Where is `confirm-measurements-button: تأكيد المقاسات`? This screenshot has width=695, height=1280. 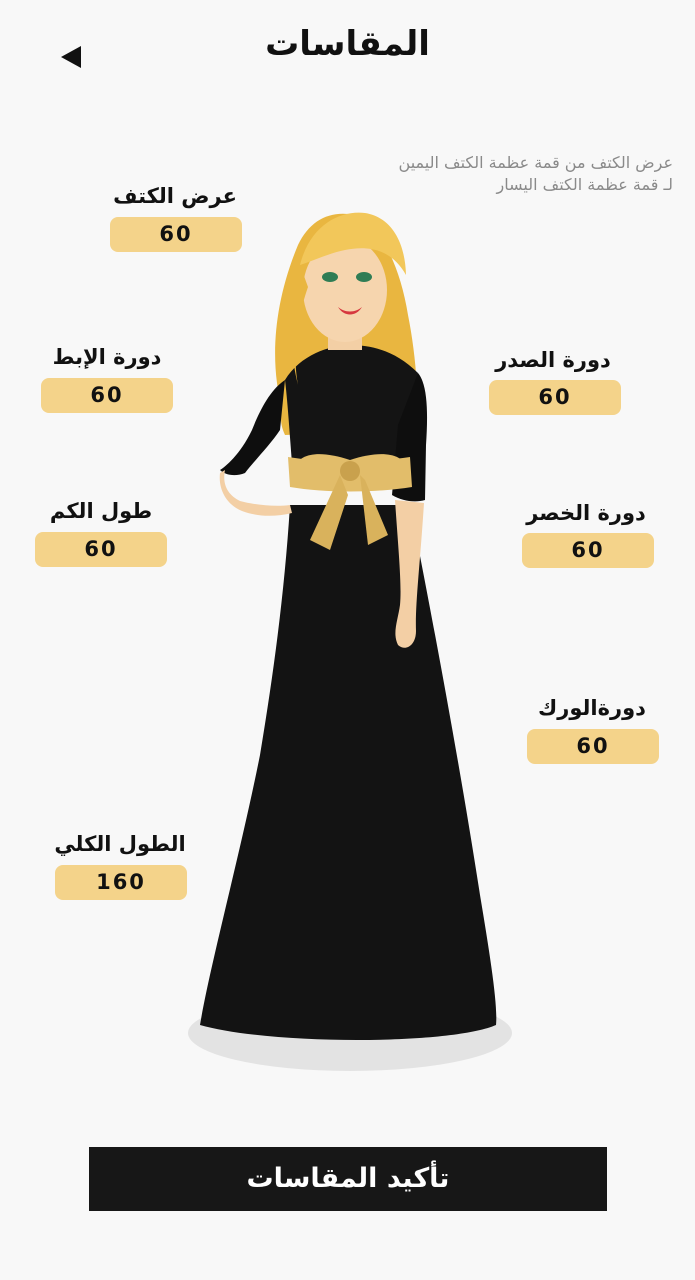 confirm-measurements-button: تأكيد المقاسات is located at coordinates (348, 1179).